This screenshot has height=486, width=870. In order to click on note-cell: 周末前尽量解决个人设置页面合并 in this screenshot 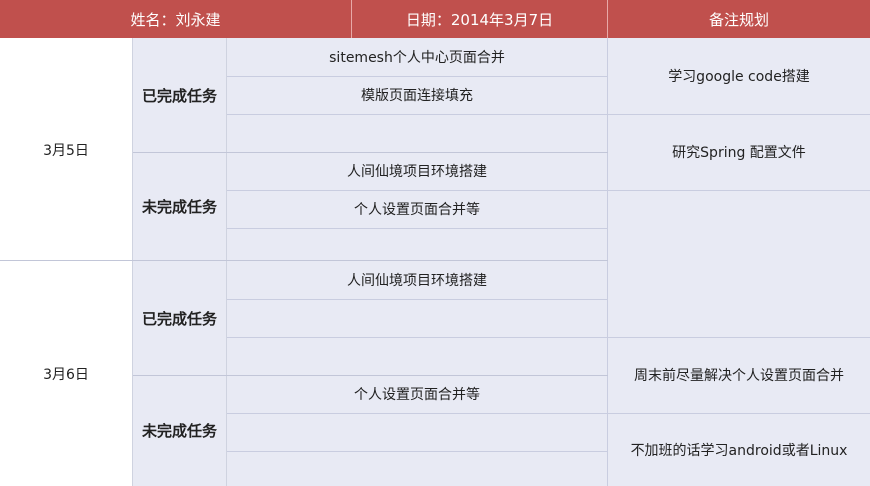, I will do `click(739, 375)`.